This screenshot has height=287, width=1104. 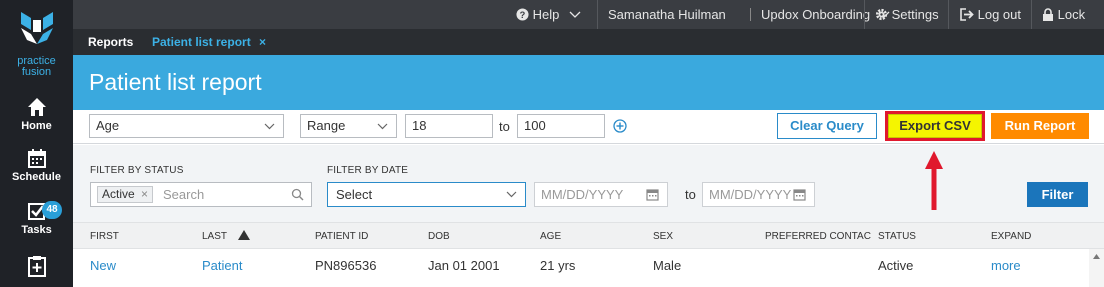 What do you see at coordinates (827, 126) in the screenshot?
I see `clear-query-button: Clear Query` at bounding box center [827, 126].